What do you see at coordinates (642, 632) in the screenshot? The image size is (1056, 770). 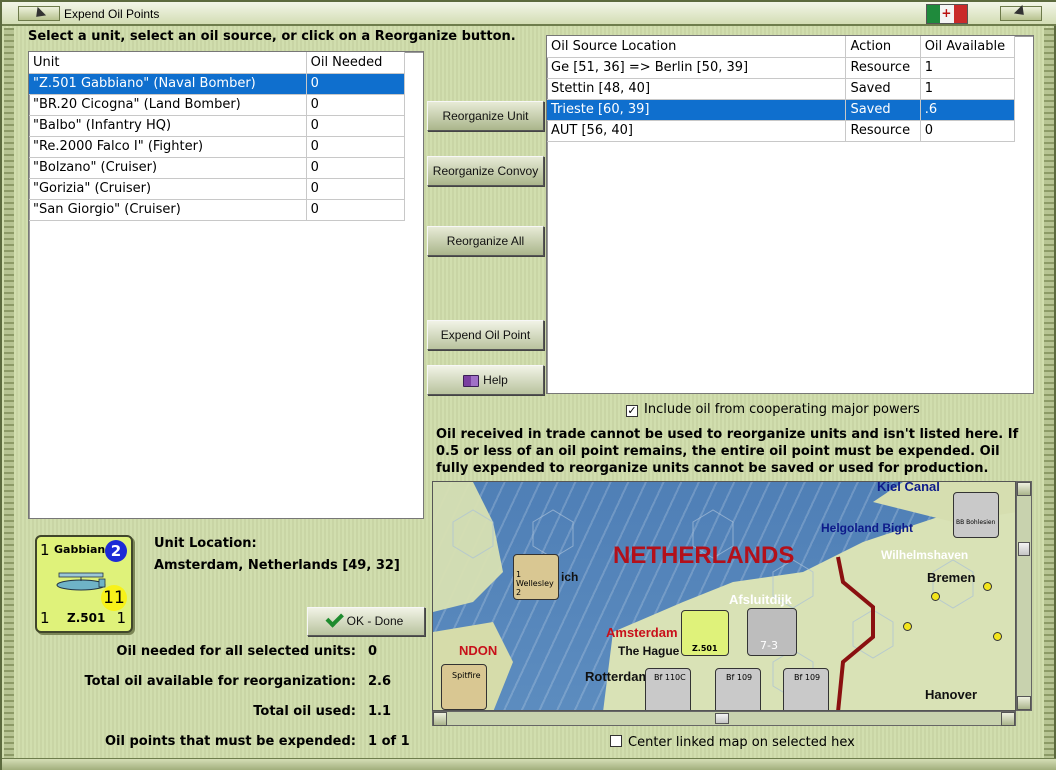 I see `map-label-amsterdam: Amsterdam` at bounding box center [642, 632].